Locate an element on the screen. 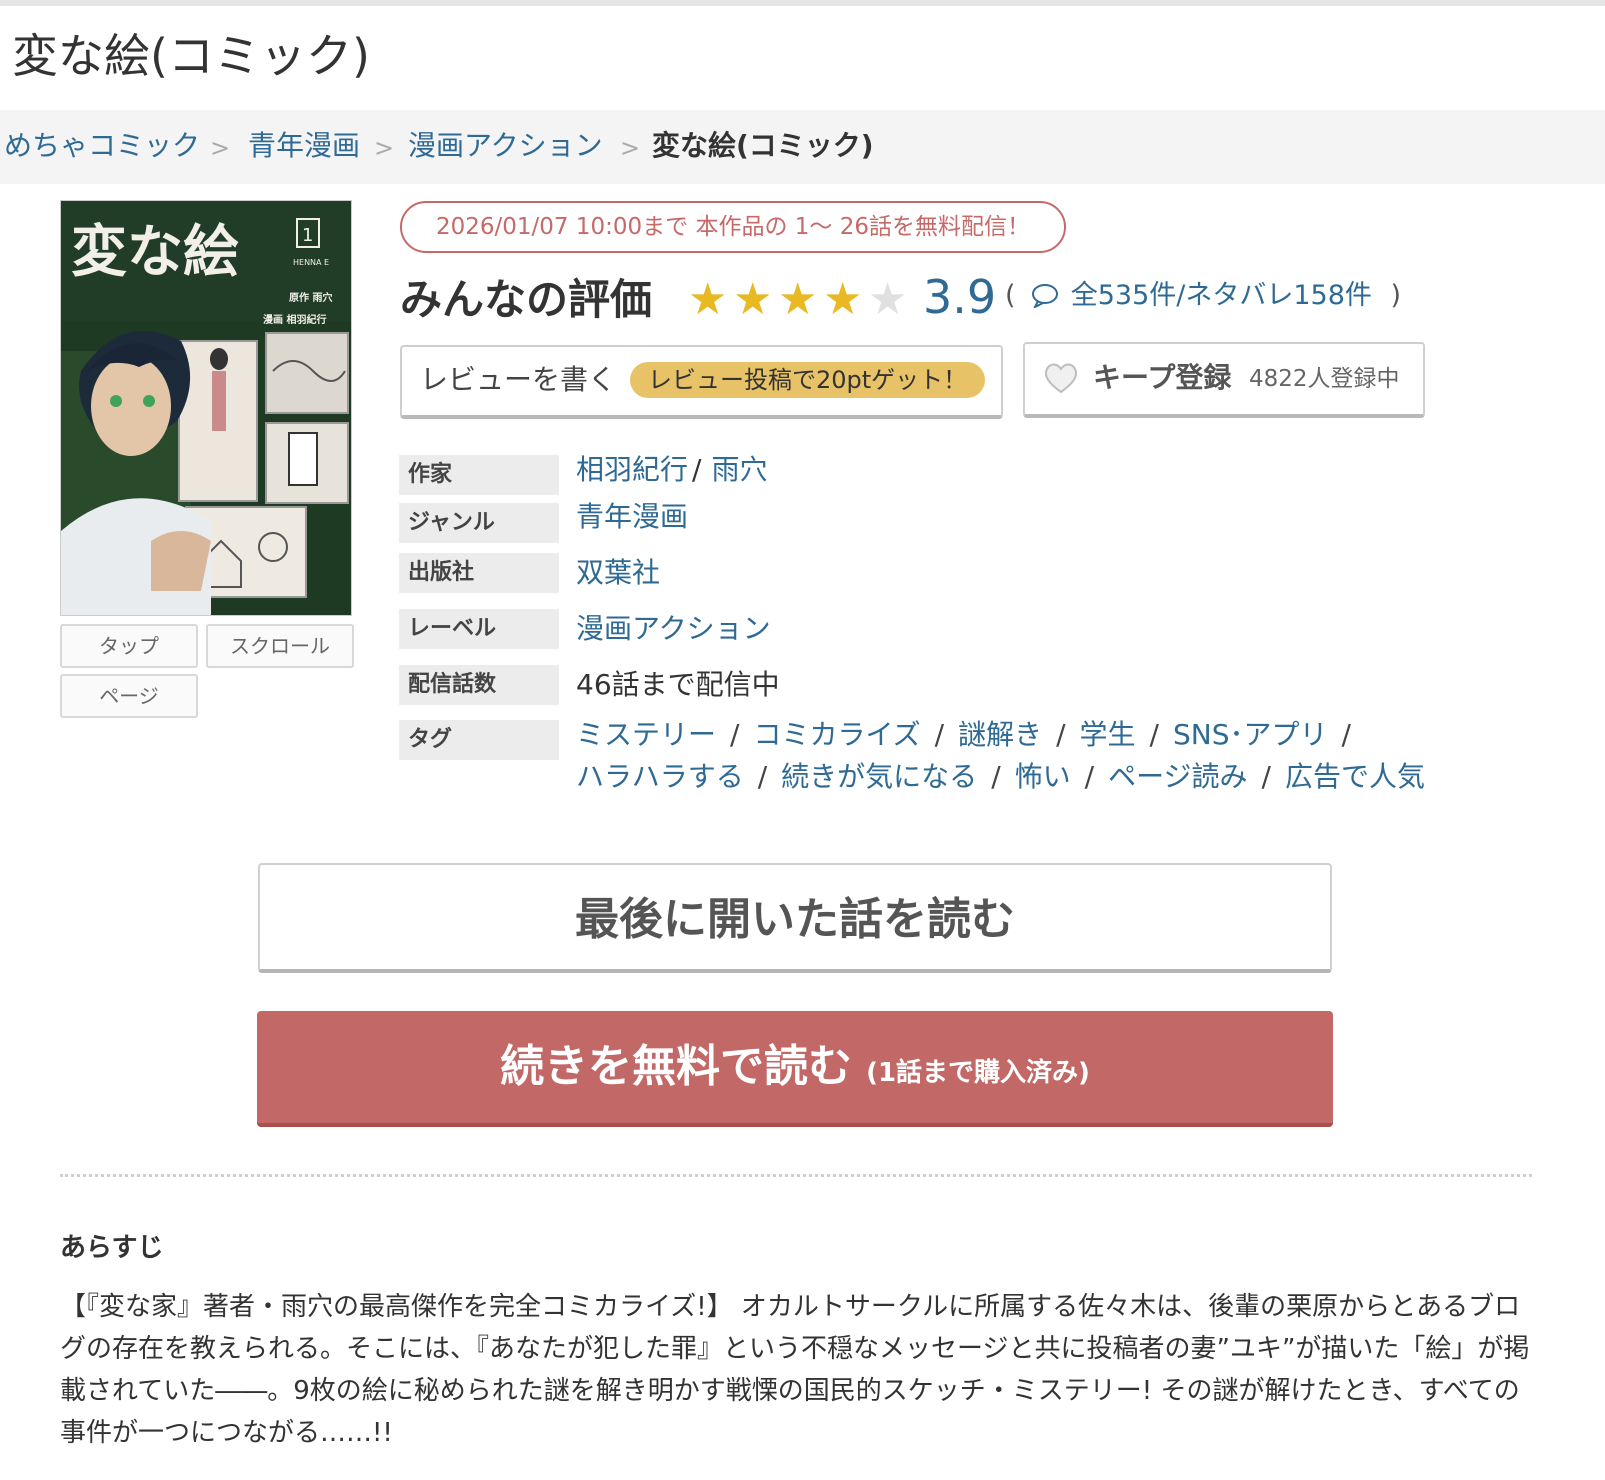  info-key-author: 作家 is located at coordinates (479, 475).